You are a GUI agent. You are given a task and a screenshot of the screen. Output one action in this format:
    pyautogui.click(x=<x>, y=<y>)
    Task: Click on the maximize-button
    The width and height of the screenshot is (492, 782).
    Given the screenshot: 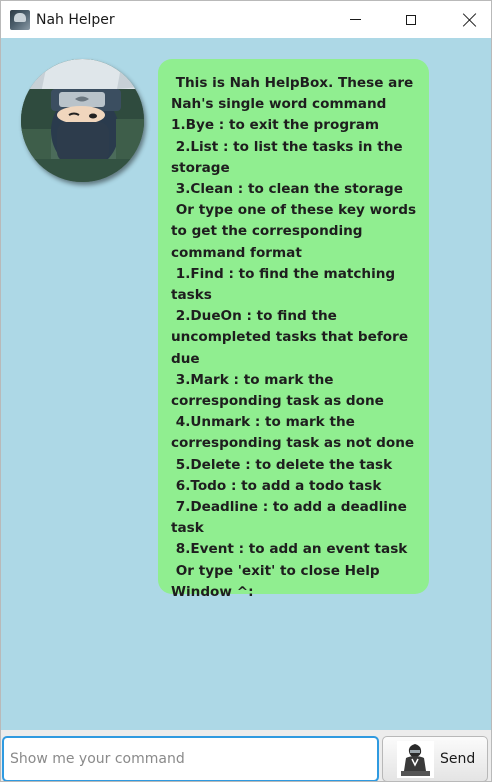 What is the action you would take?
    pyautogui.click(x=411, y=19)
    